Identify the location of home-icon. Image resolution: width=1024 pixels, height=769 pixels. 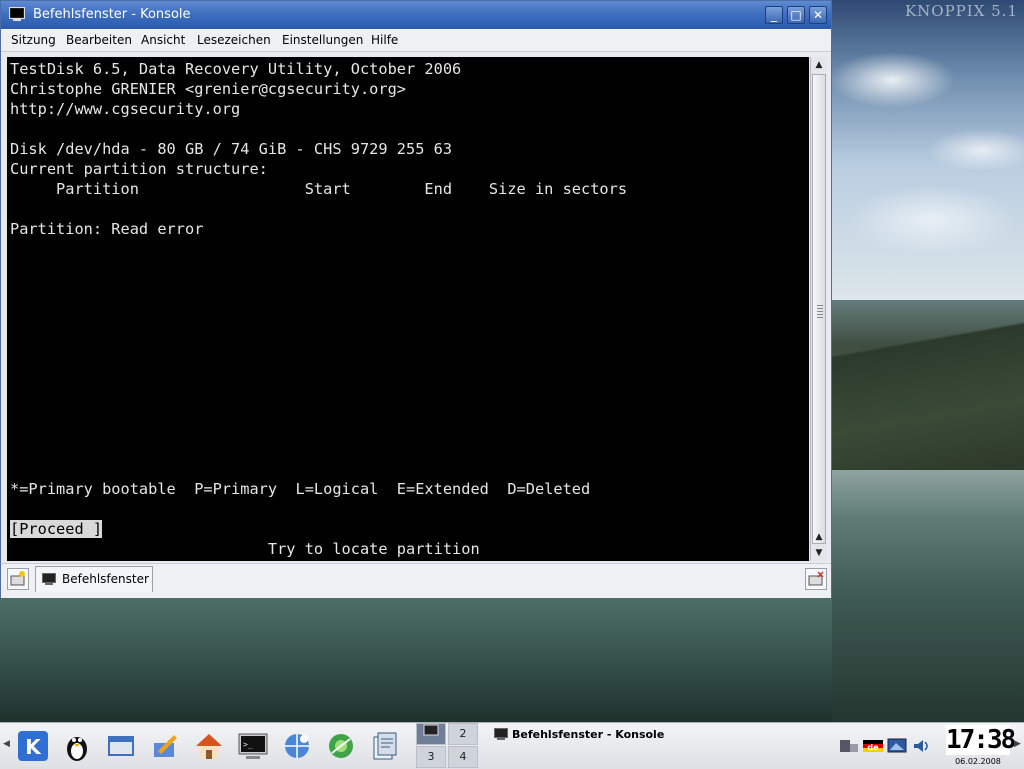
(209, 746).